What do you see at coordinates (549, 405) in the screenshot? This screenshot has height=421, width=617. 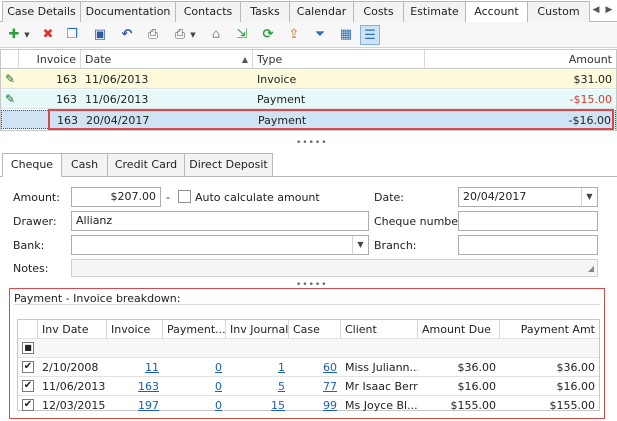 I see `breakdown-cell-payment-amt: $155.00` at bounding box center [549, 405].